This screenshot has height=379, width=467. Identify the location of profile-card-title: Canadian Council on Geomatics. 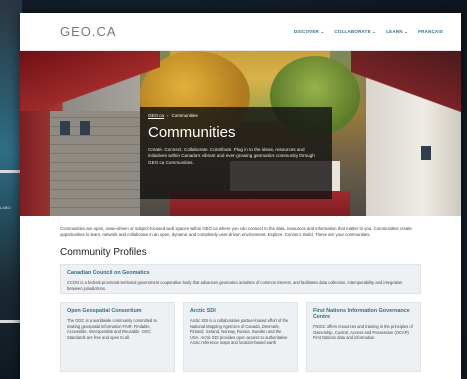
(240, 273).